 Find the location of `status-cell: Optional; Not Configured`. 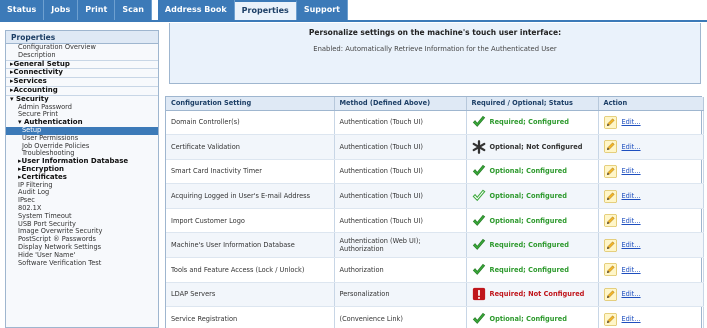

status-cell: Optional; Not Configured is located at coordinates (532, 147).